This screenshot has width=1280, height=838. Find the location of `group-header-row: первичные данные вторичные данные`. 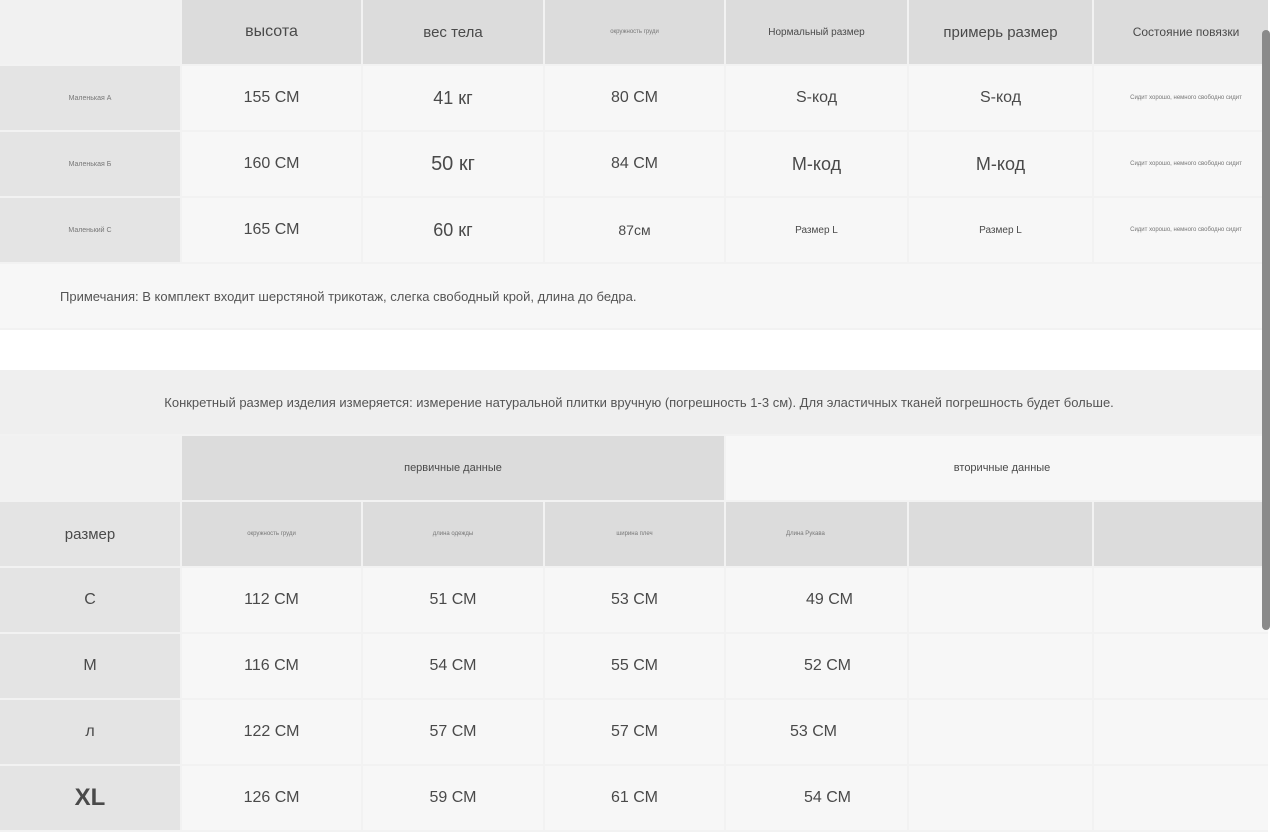

group-header-row: первичные данные вторичные данные is located at coordinates (640, 469).